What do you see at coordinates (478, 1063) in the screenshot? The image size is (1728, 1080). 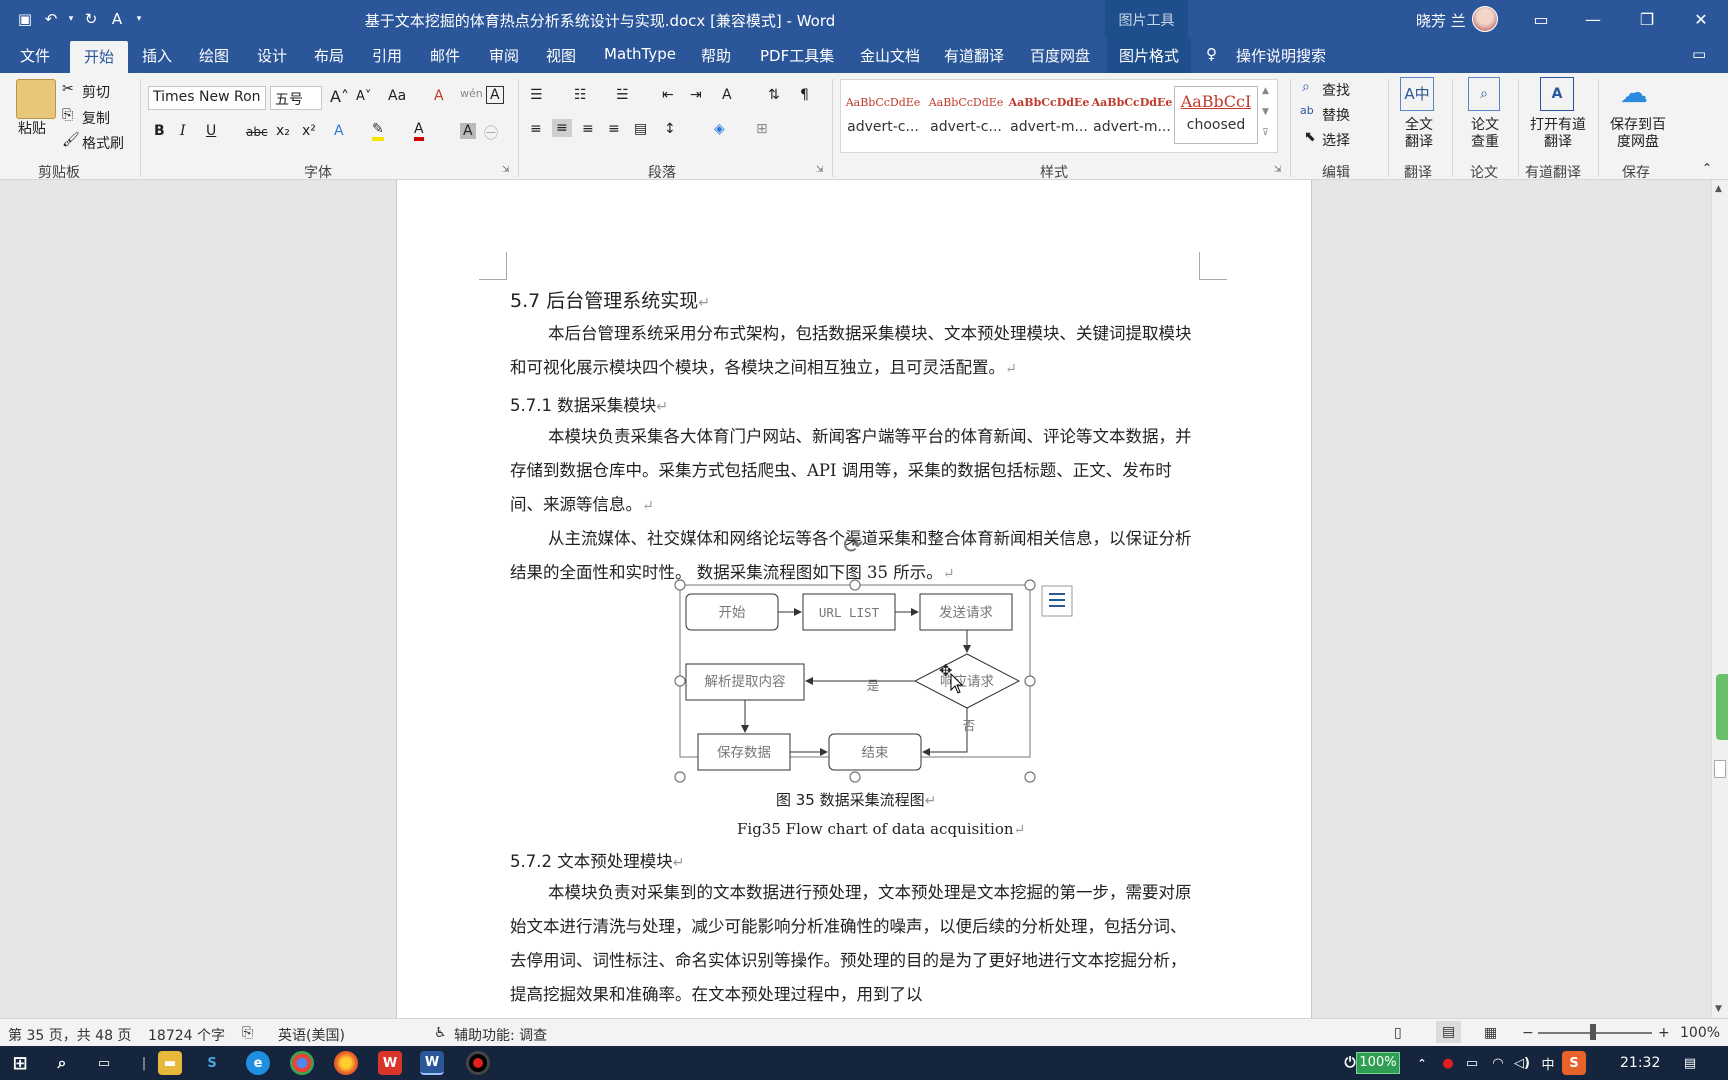 I see `recorder-icon` at bounding box center [478, 1063].